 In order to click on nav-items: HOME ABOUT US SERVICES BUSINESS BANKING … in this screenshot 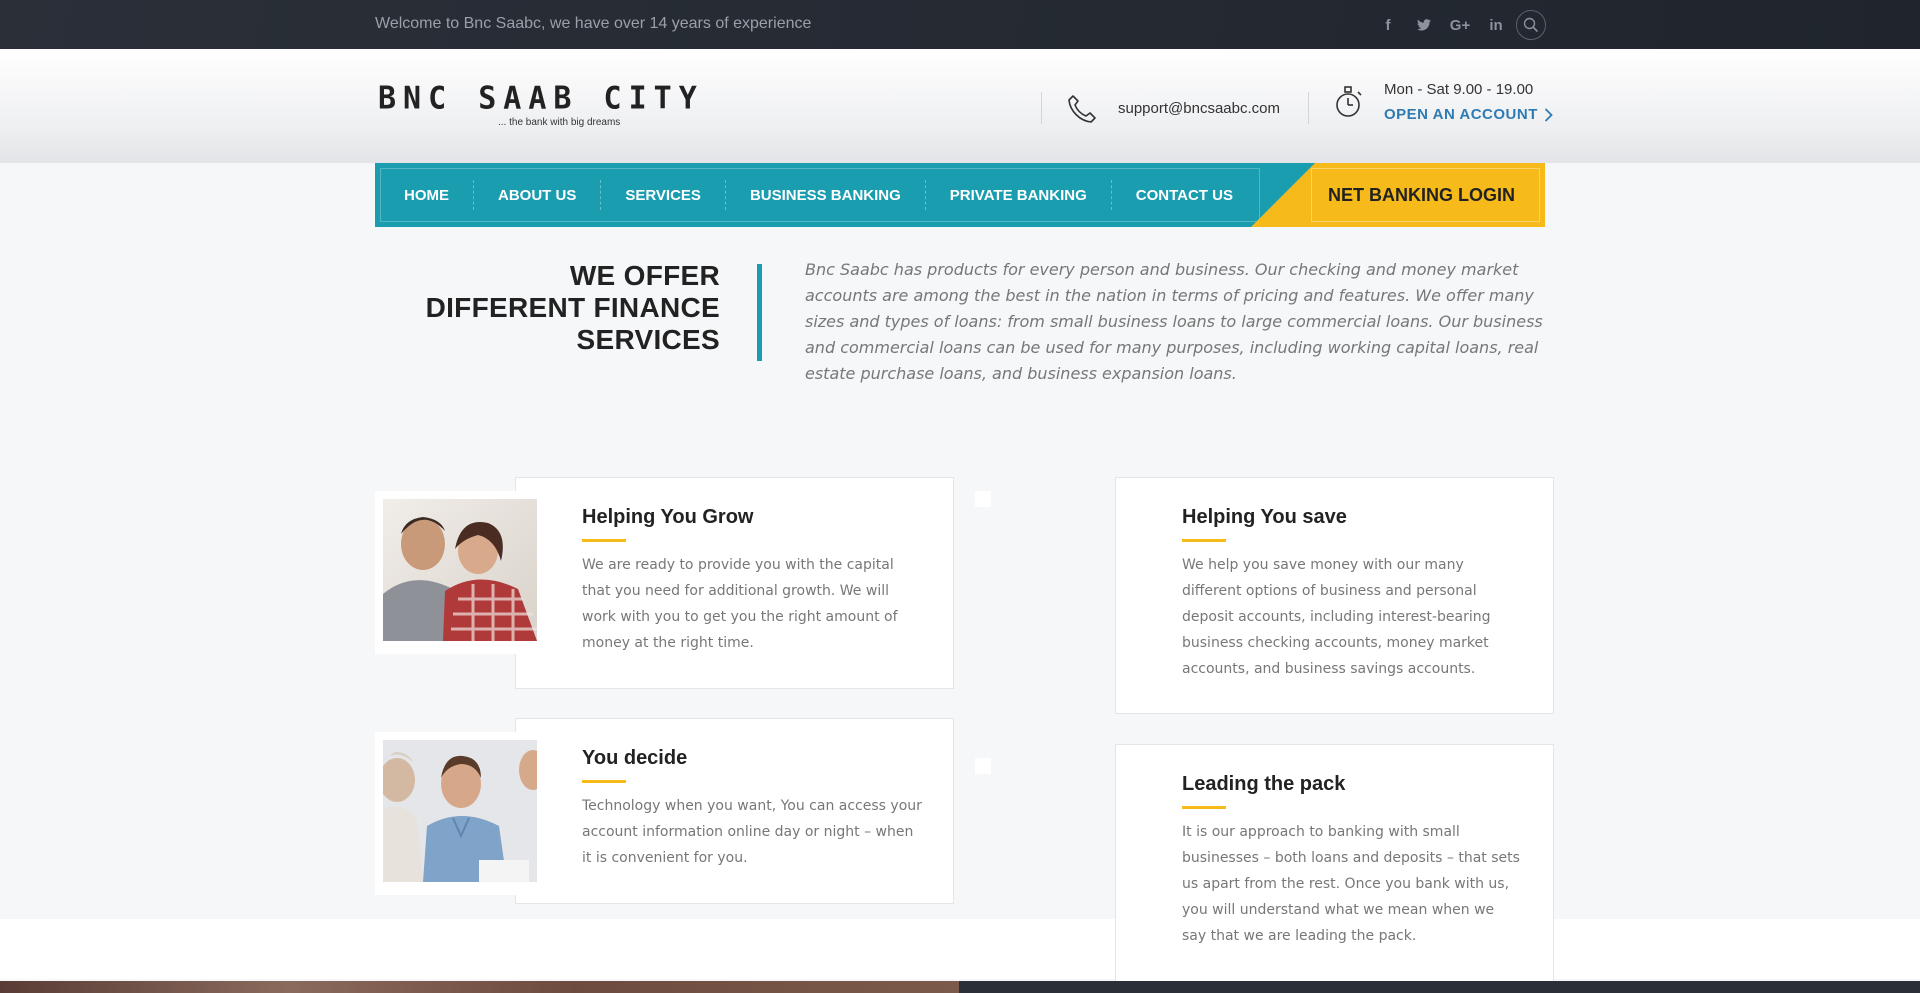, I will do `click(818, 195)`.